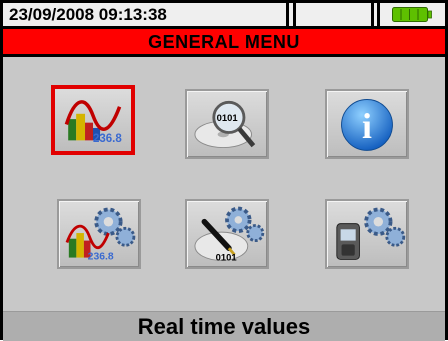  Describe the element at coordinates (332, 14) in the screenshot. I see `status-cell-empty` at that location.